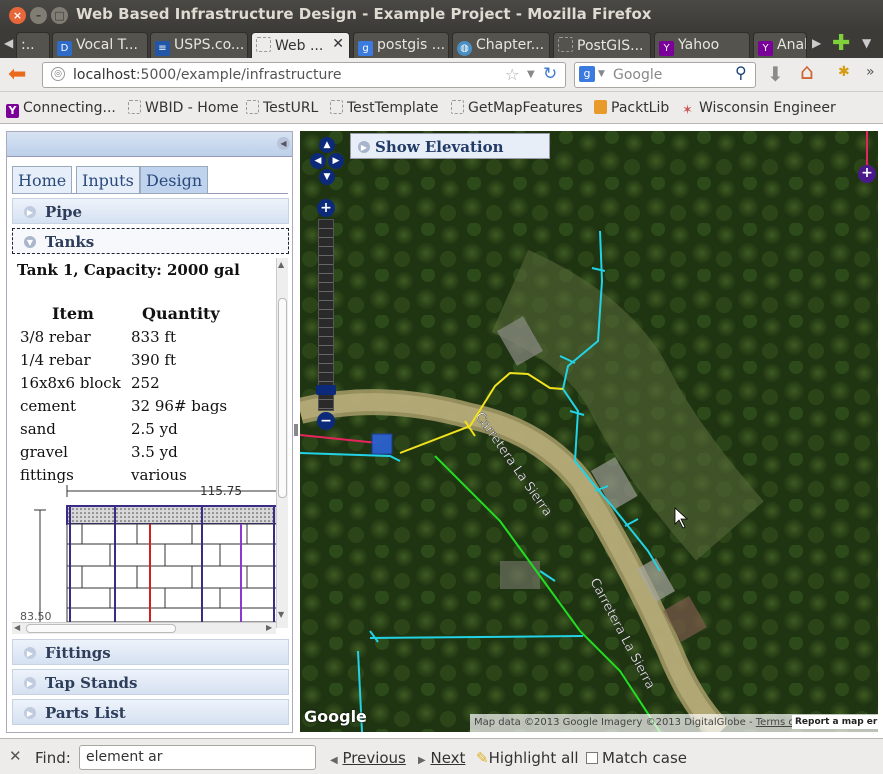 The height and width of the screenshot is (774, 883). What do you see at coordinates (870, 72) in the screenshot?
I see `overflow-menu-icon: »` at bounding box center [870, 72].